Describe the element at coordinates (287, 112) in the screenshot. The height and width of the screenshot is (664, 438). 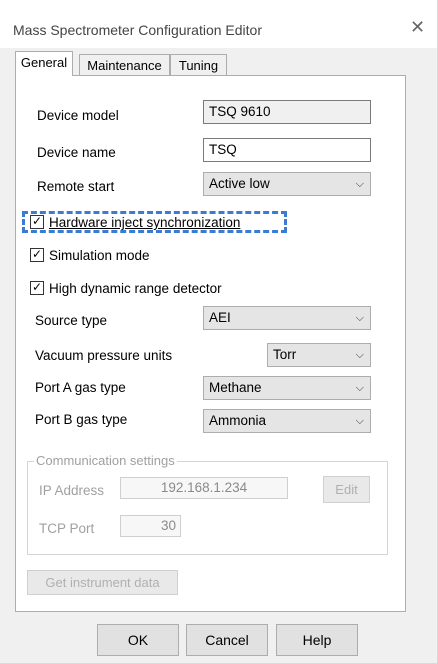
I see `device-model-field: TSQ 9610` at that location.